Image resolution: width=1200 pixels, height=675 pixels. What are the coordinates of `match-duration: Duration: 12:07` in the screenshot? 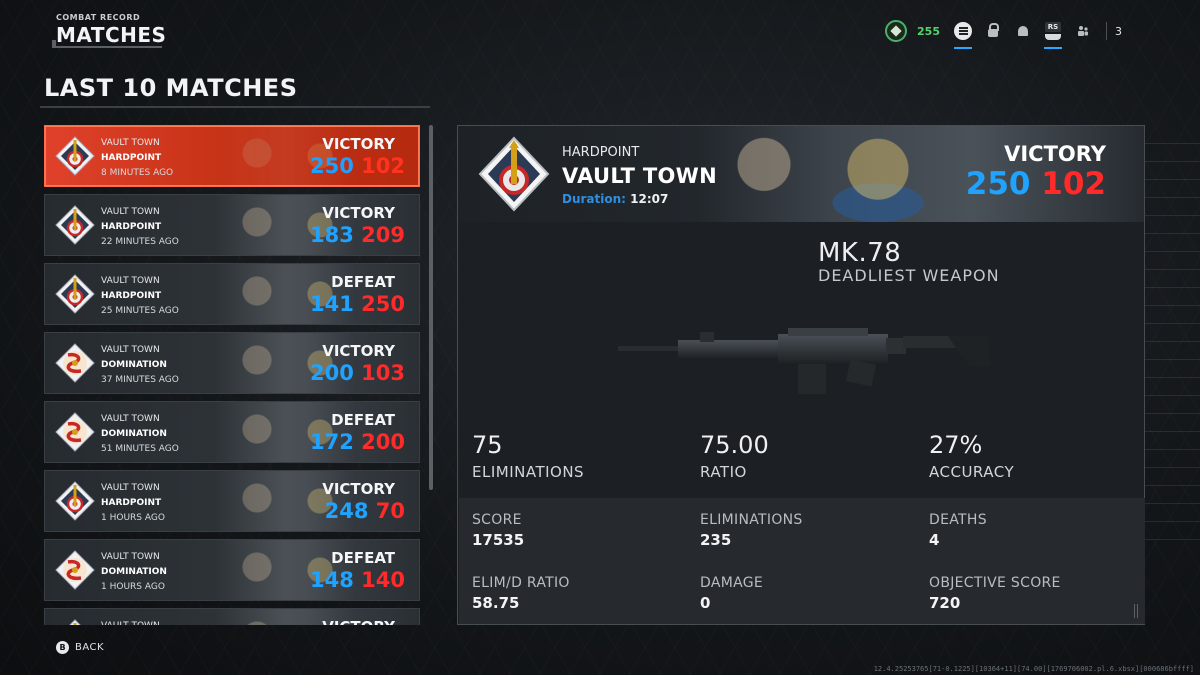 It's located at (615, 199).